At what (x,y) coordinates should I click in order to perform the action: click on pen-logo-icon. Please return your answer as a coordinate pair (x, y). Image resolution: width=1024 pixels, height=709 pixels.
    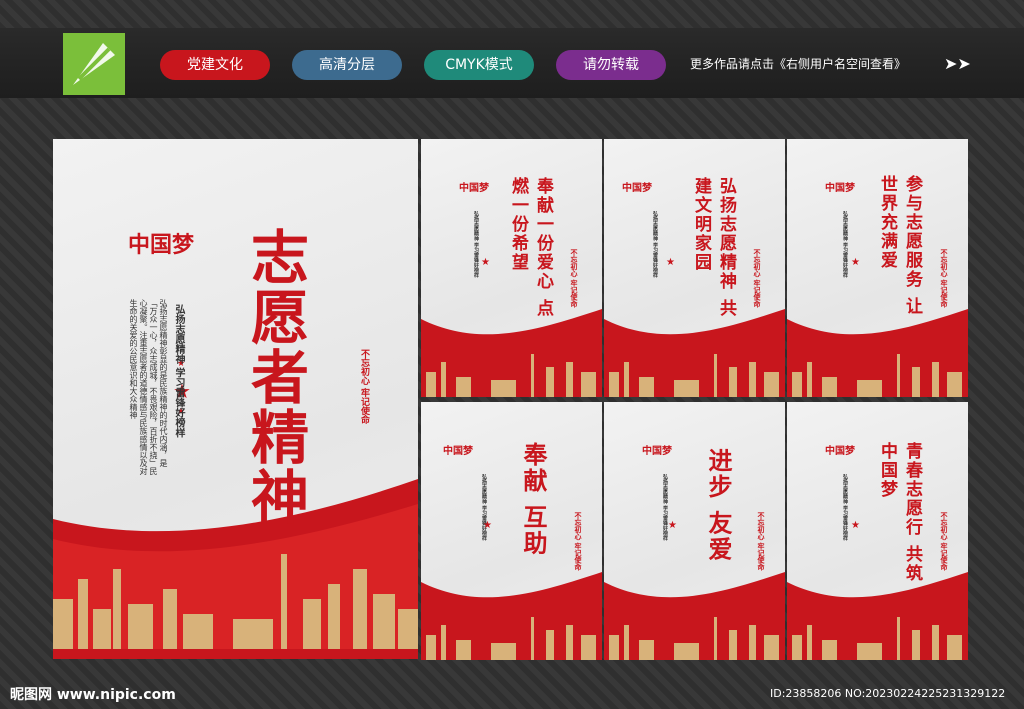
    Looking at the image, I should click on (94, 64).